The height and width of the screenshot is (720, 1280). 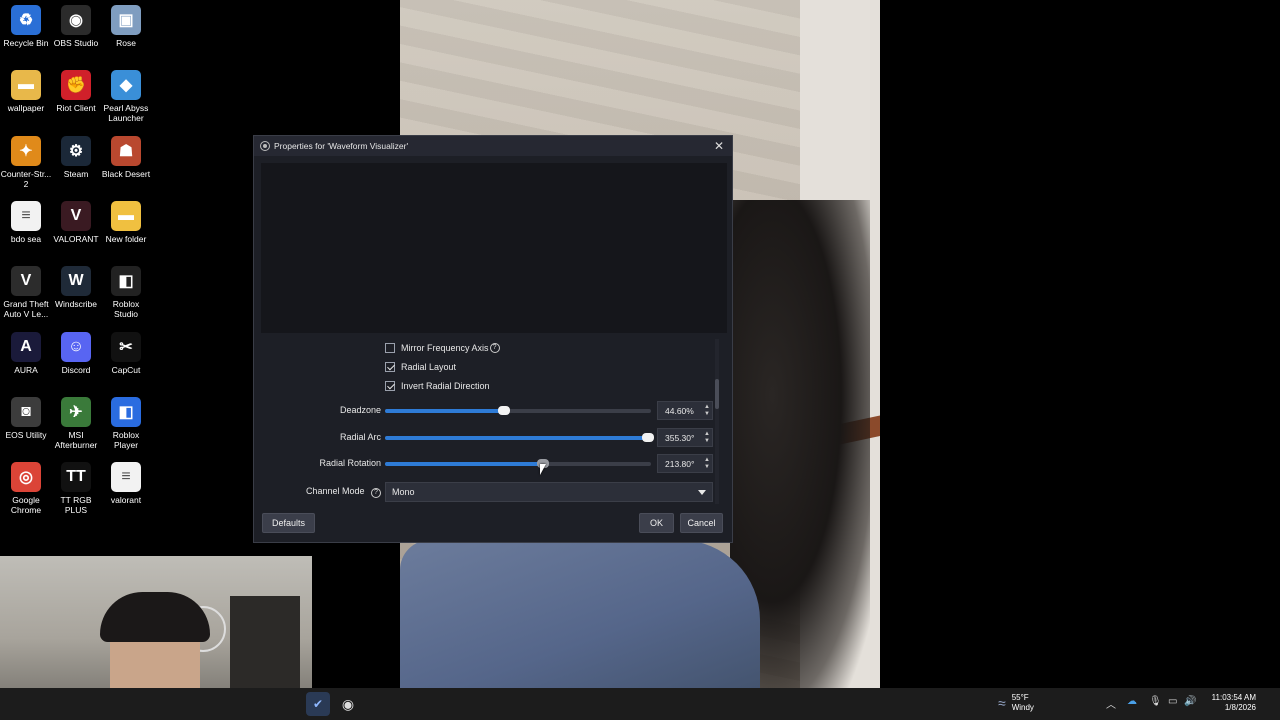 What do you see at coordinates (26, 370) in the screenshot?
I see `desktop-icon-label: AURA` at bounding box center [26, 370].